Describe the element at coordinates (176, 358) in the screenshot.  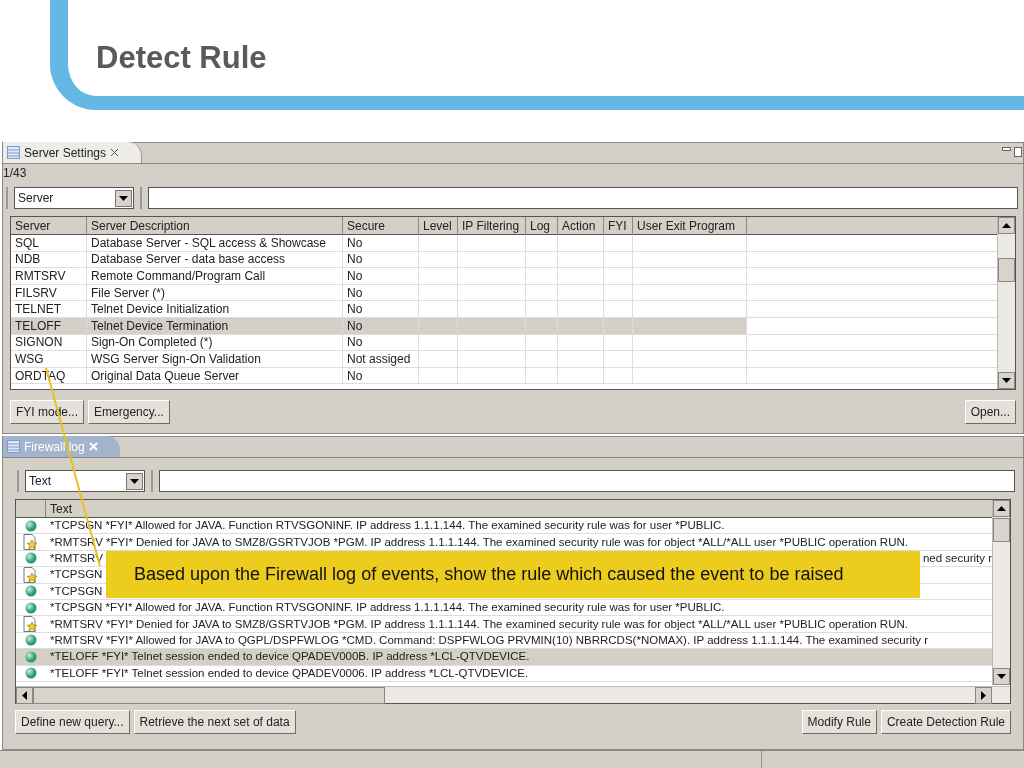
I see `table-cell-text: WSG Server Sign-On Validation` at that location.